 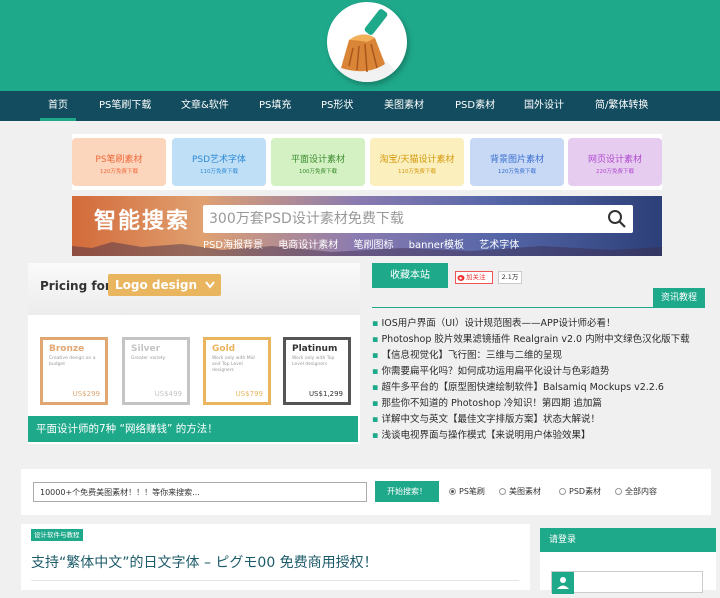 What do you see at coordinates (156, 285) in the screenshot?
I see `pricing-dropdown-value: Logo design` at bounding box center [156, 285].